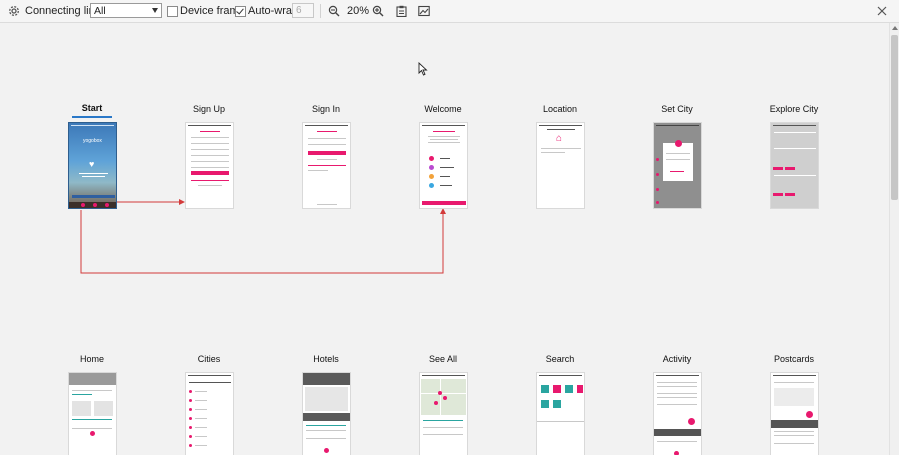 The image size is (899, 455). Describe the element at coordinates (334, 11) in the screenshot. I see `zoom-out-icon` at that location.